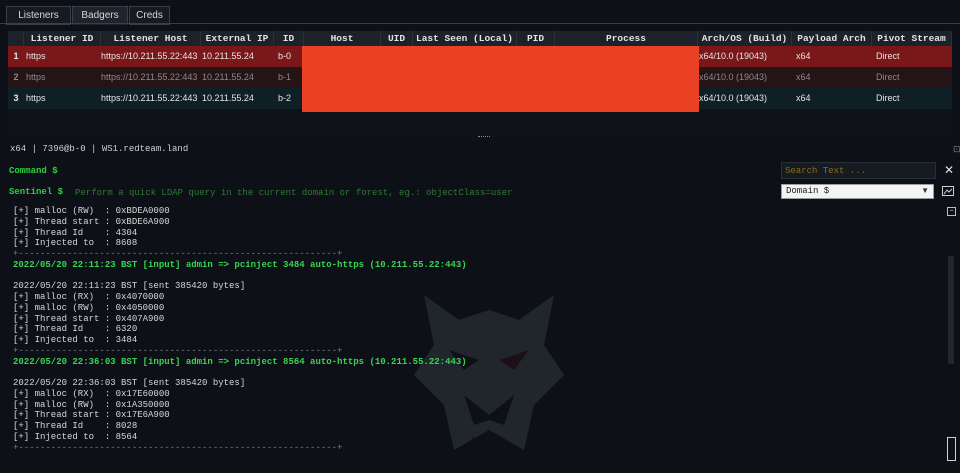 This screenshot has width=960, height=473. Describe the element at coordinates (16, 56) in the screenshot. I see `row-index: 1` at that location.